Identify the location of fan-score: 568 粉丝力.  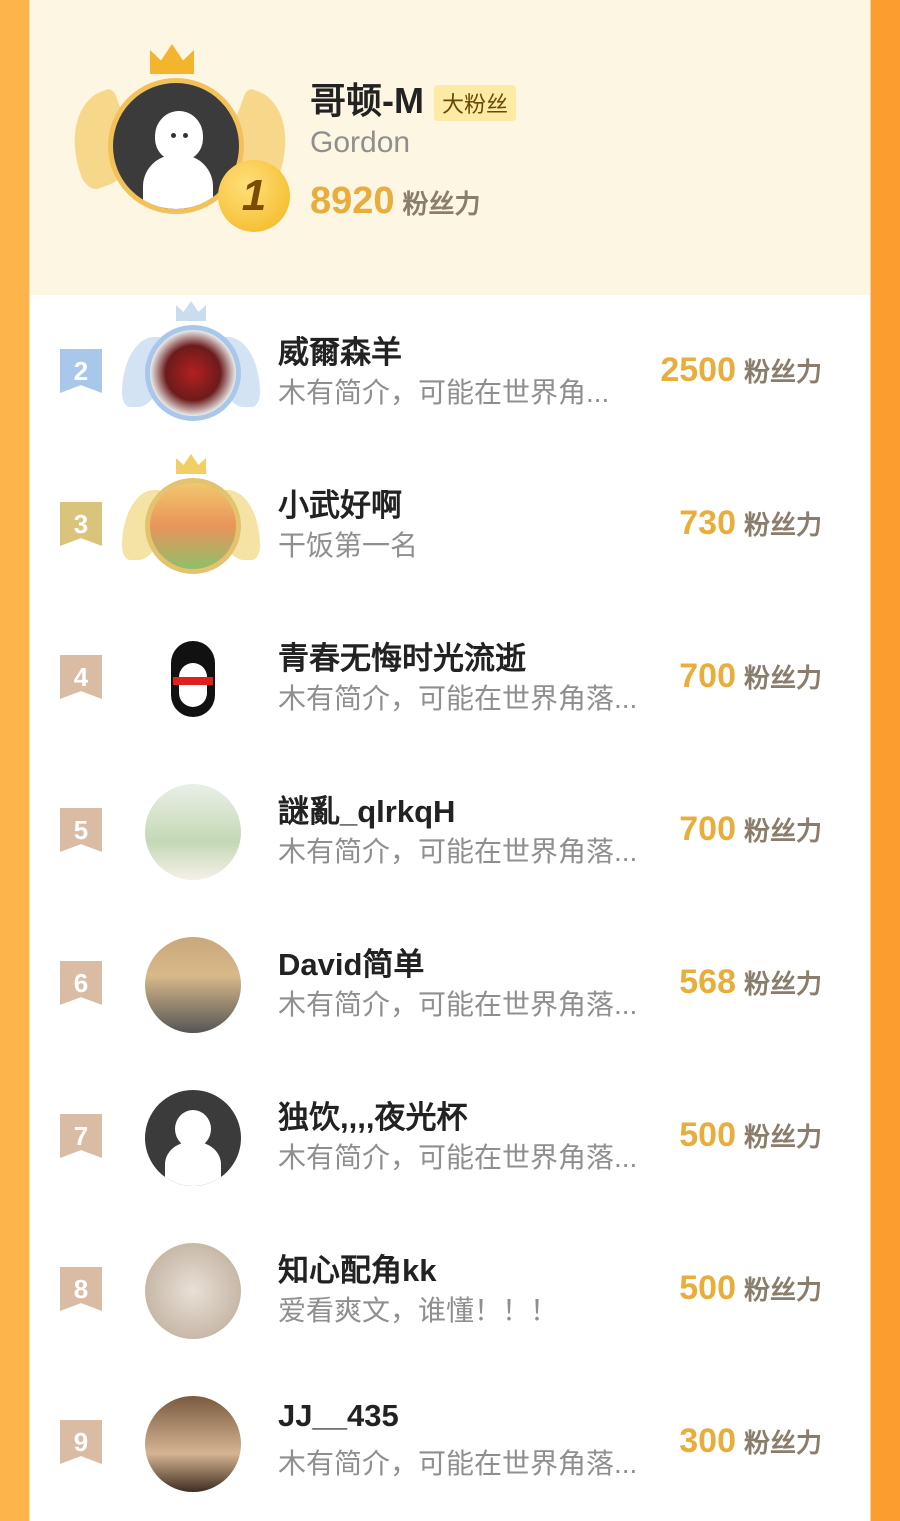
(750, 982).